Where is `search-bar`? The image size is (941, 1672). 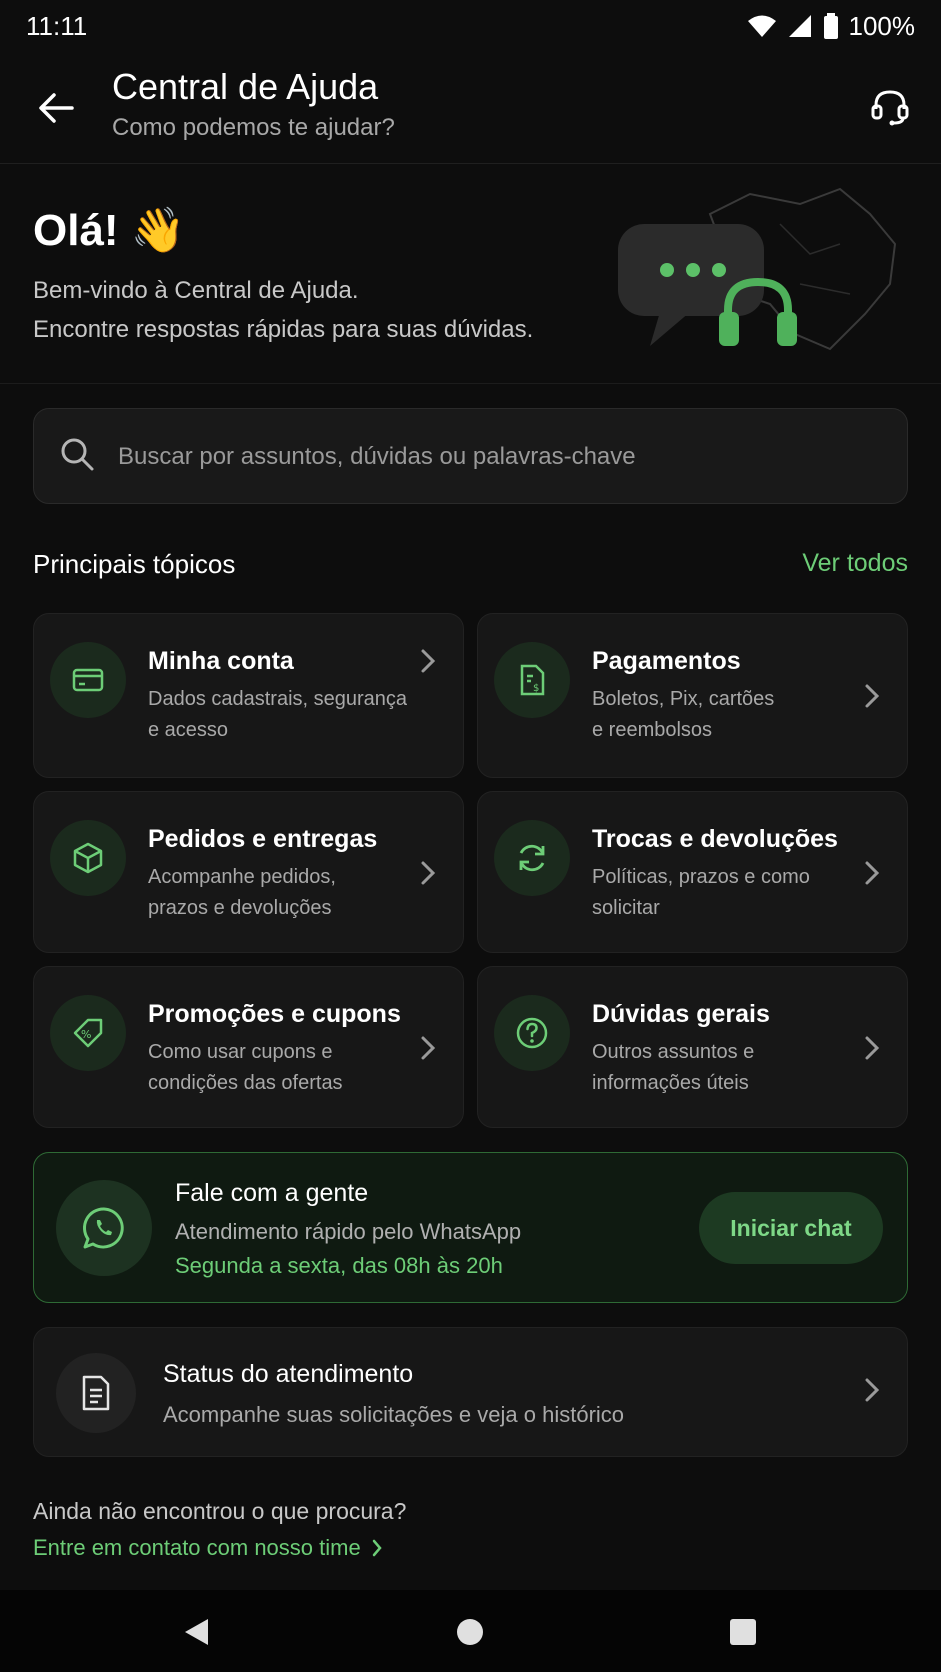 search-bar is located at coordinates (470, 456).